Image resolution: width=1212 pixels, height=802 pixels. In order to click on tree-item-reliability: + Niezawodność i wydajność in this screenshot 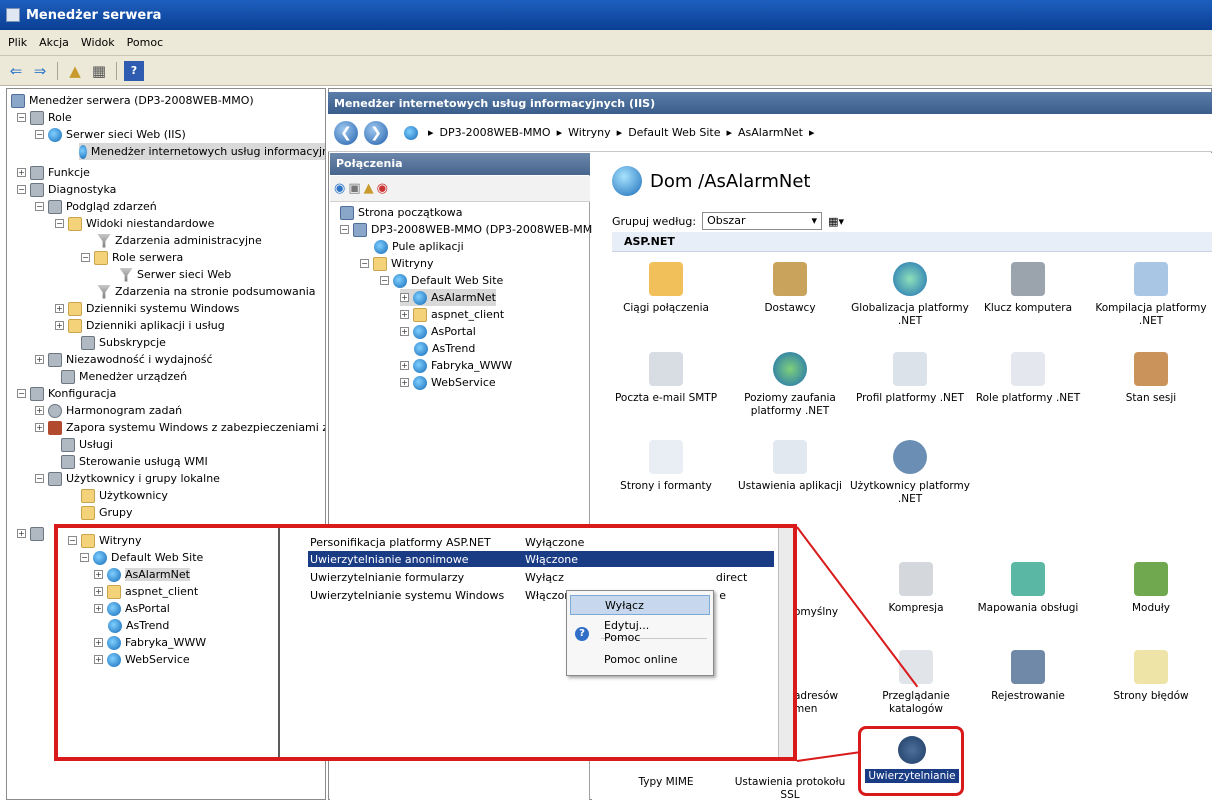, I will do `click(124, 359)`.